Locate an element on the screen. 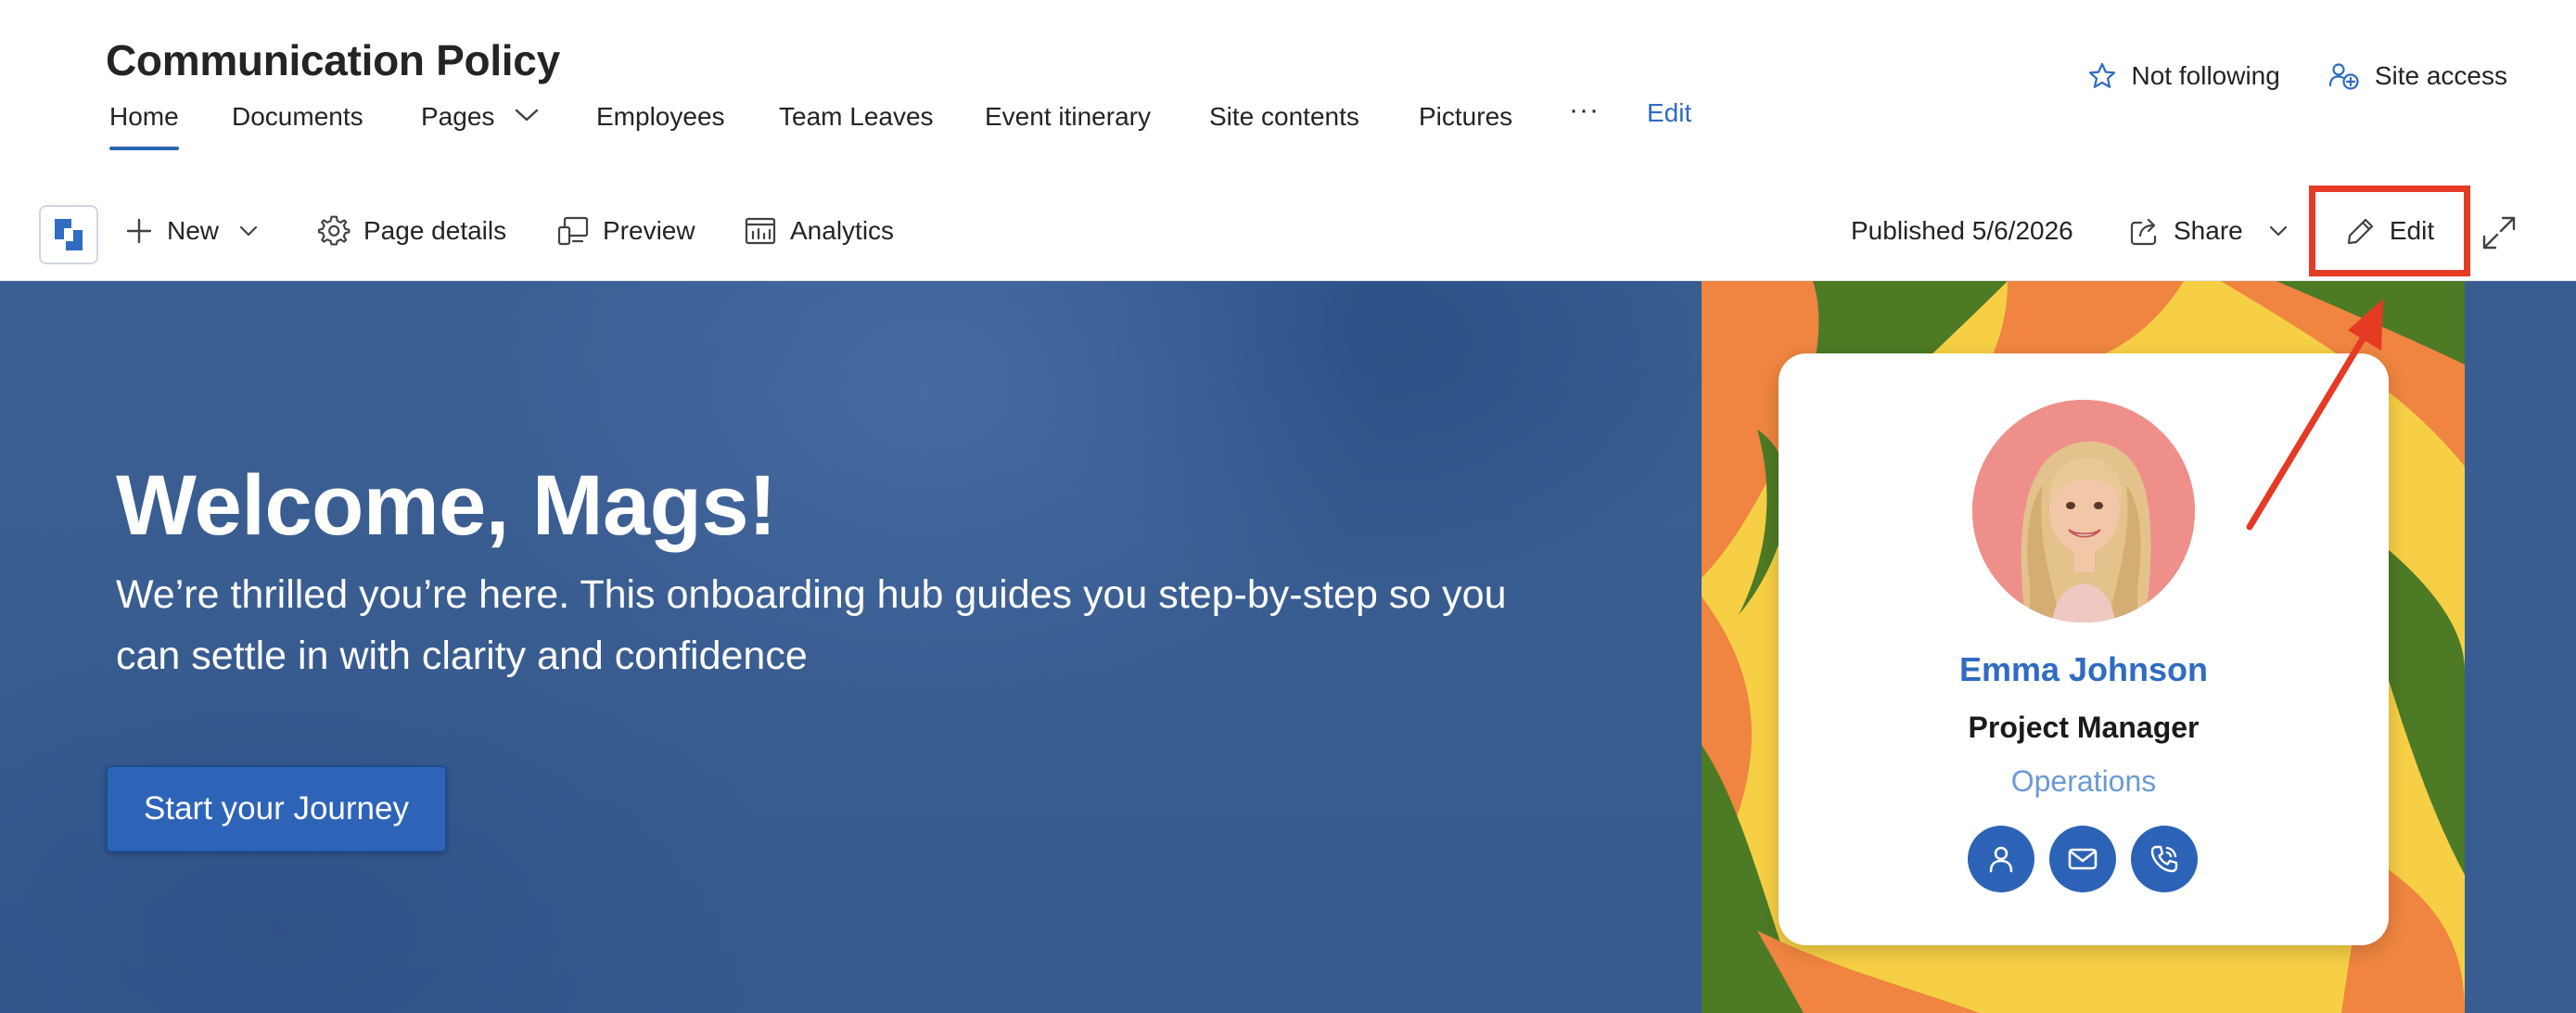  follow-label: Not following is located at coordinates (2205, 76).